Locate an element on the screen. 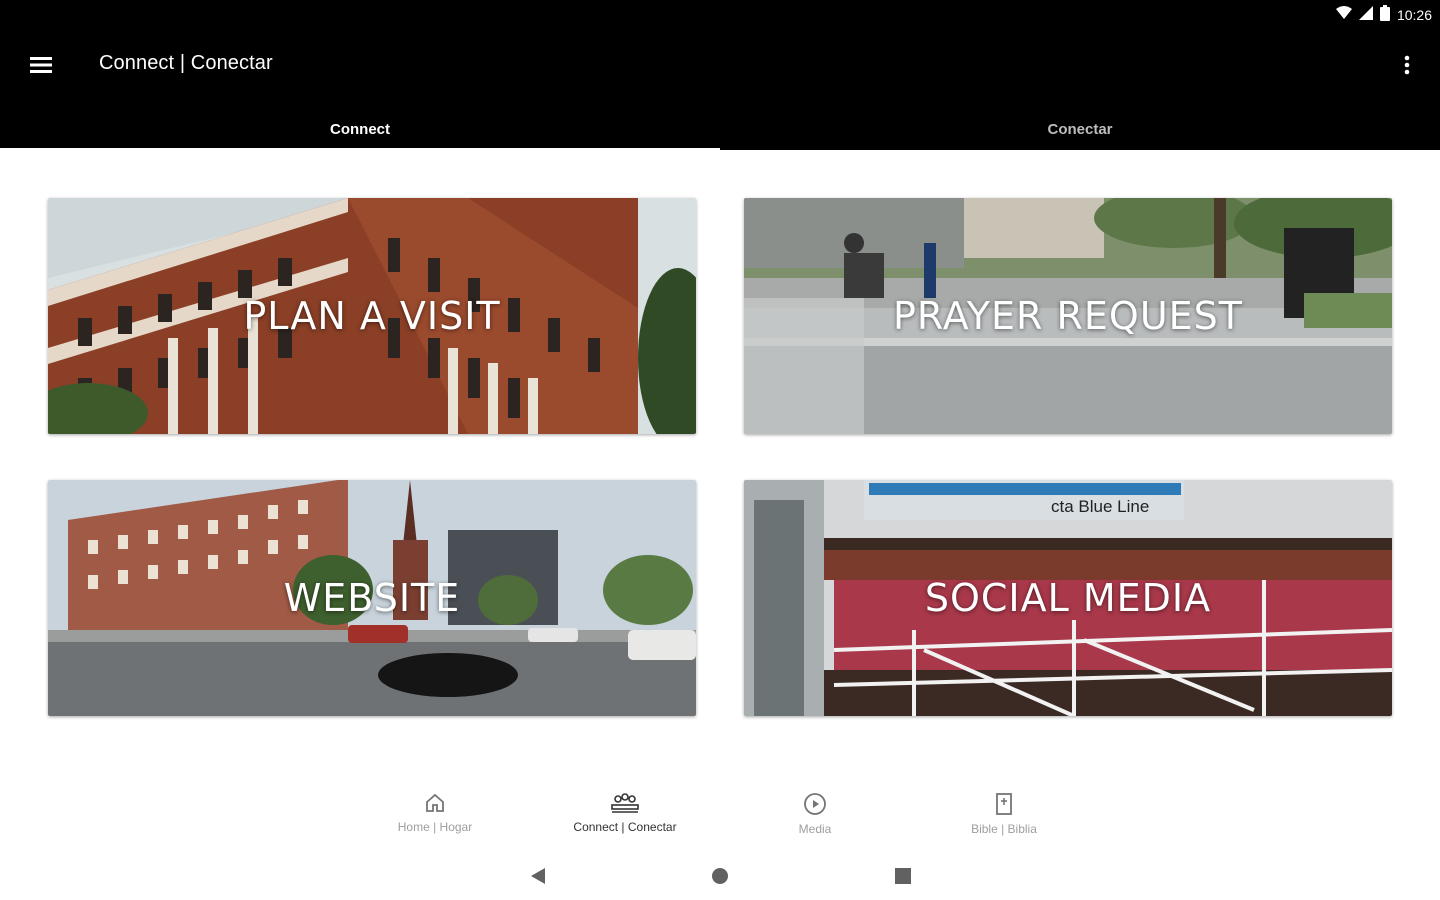  hamburger-icon is located at coordinates (41, 65).